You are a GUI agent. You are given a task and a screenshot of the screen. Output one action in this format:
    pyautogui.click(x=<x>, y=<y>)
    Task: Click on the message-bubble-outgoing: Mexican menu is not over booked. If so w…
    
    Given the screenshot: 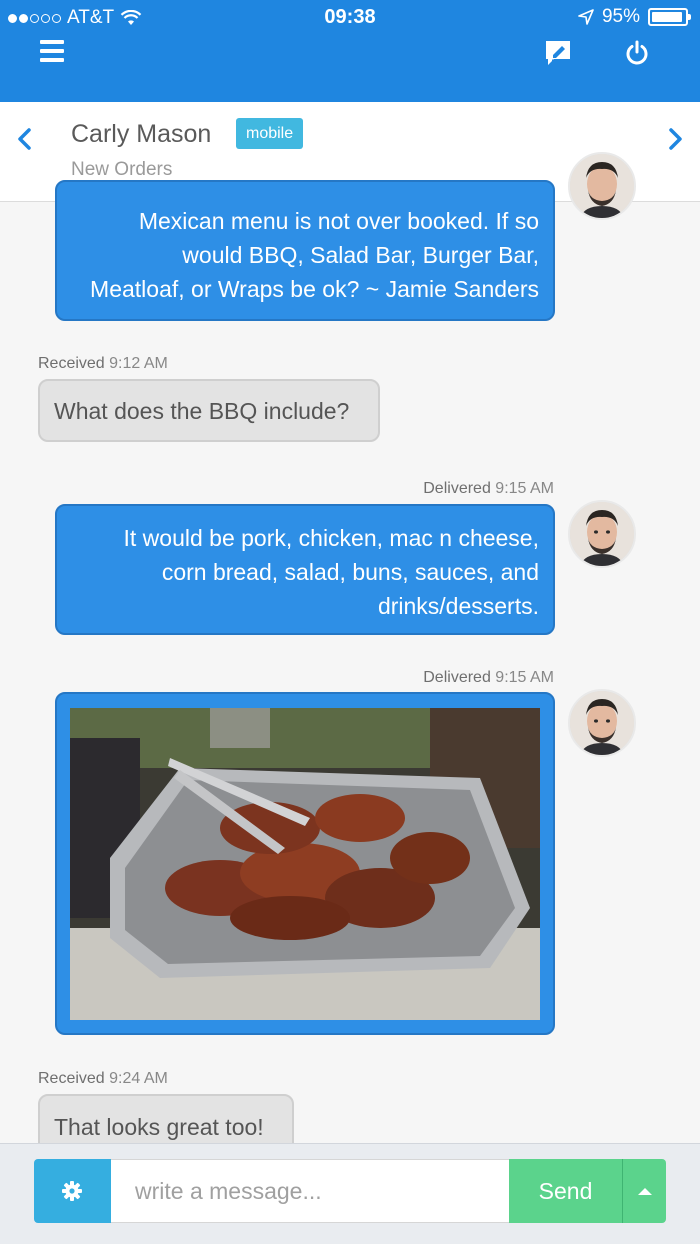 What is the action you would take?
    pyautogui.click(x=305, y=250)
    